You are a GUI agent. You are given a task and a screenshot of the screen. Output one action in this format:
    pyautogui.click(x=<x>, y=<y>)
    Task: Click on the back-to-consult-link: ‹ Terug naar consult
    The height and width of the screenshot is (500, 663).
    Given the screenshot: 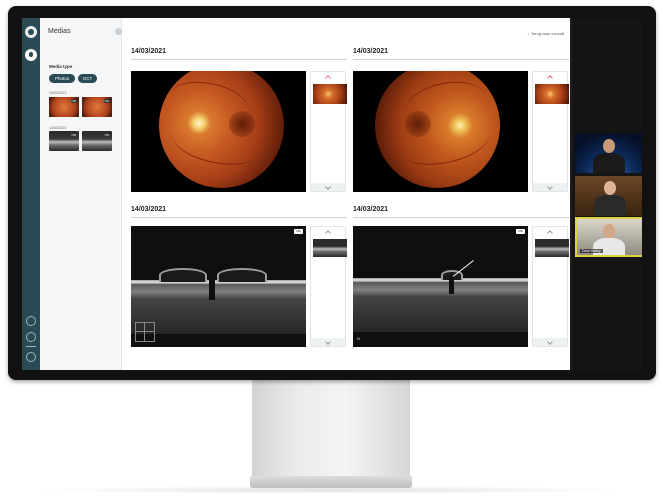 What is the action you would take?
    pyautogui.click(x=546, y=33)
    